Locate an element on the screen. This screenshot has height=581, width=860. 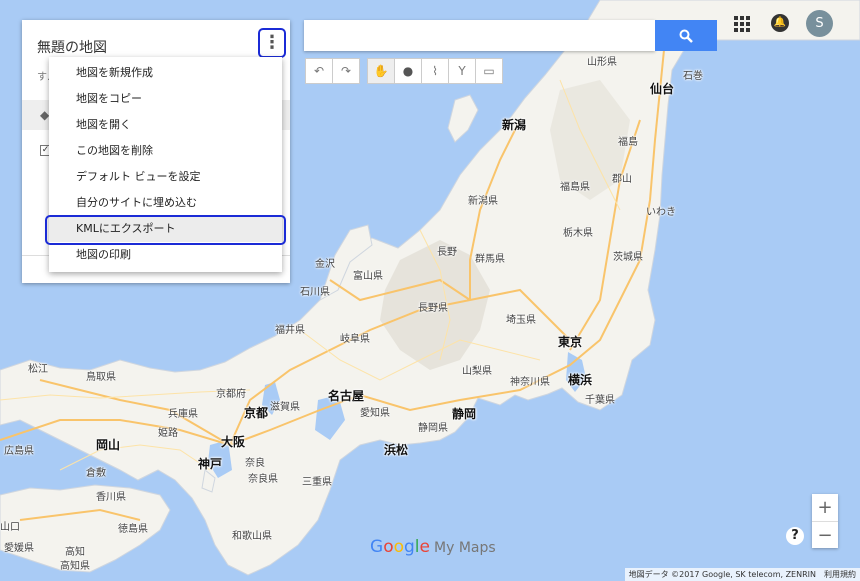
map-label: 長野 is located at coordinates (447, 252).